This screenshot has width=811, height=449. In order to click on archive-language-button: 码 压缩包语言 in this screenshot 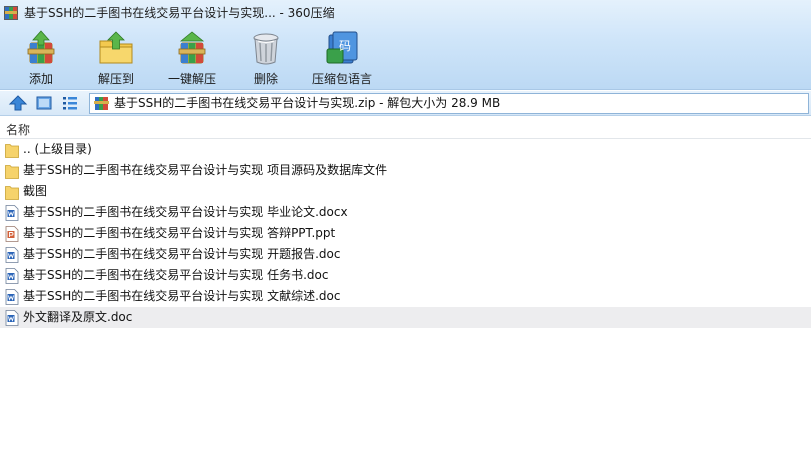, I will do `click(342, 57)`.